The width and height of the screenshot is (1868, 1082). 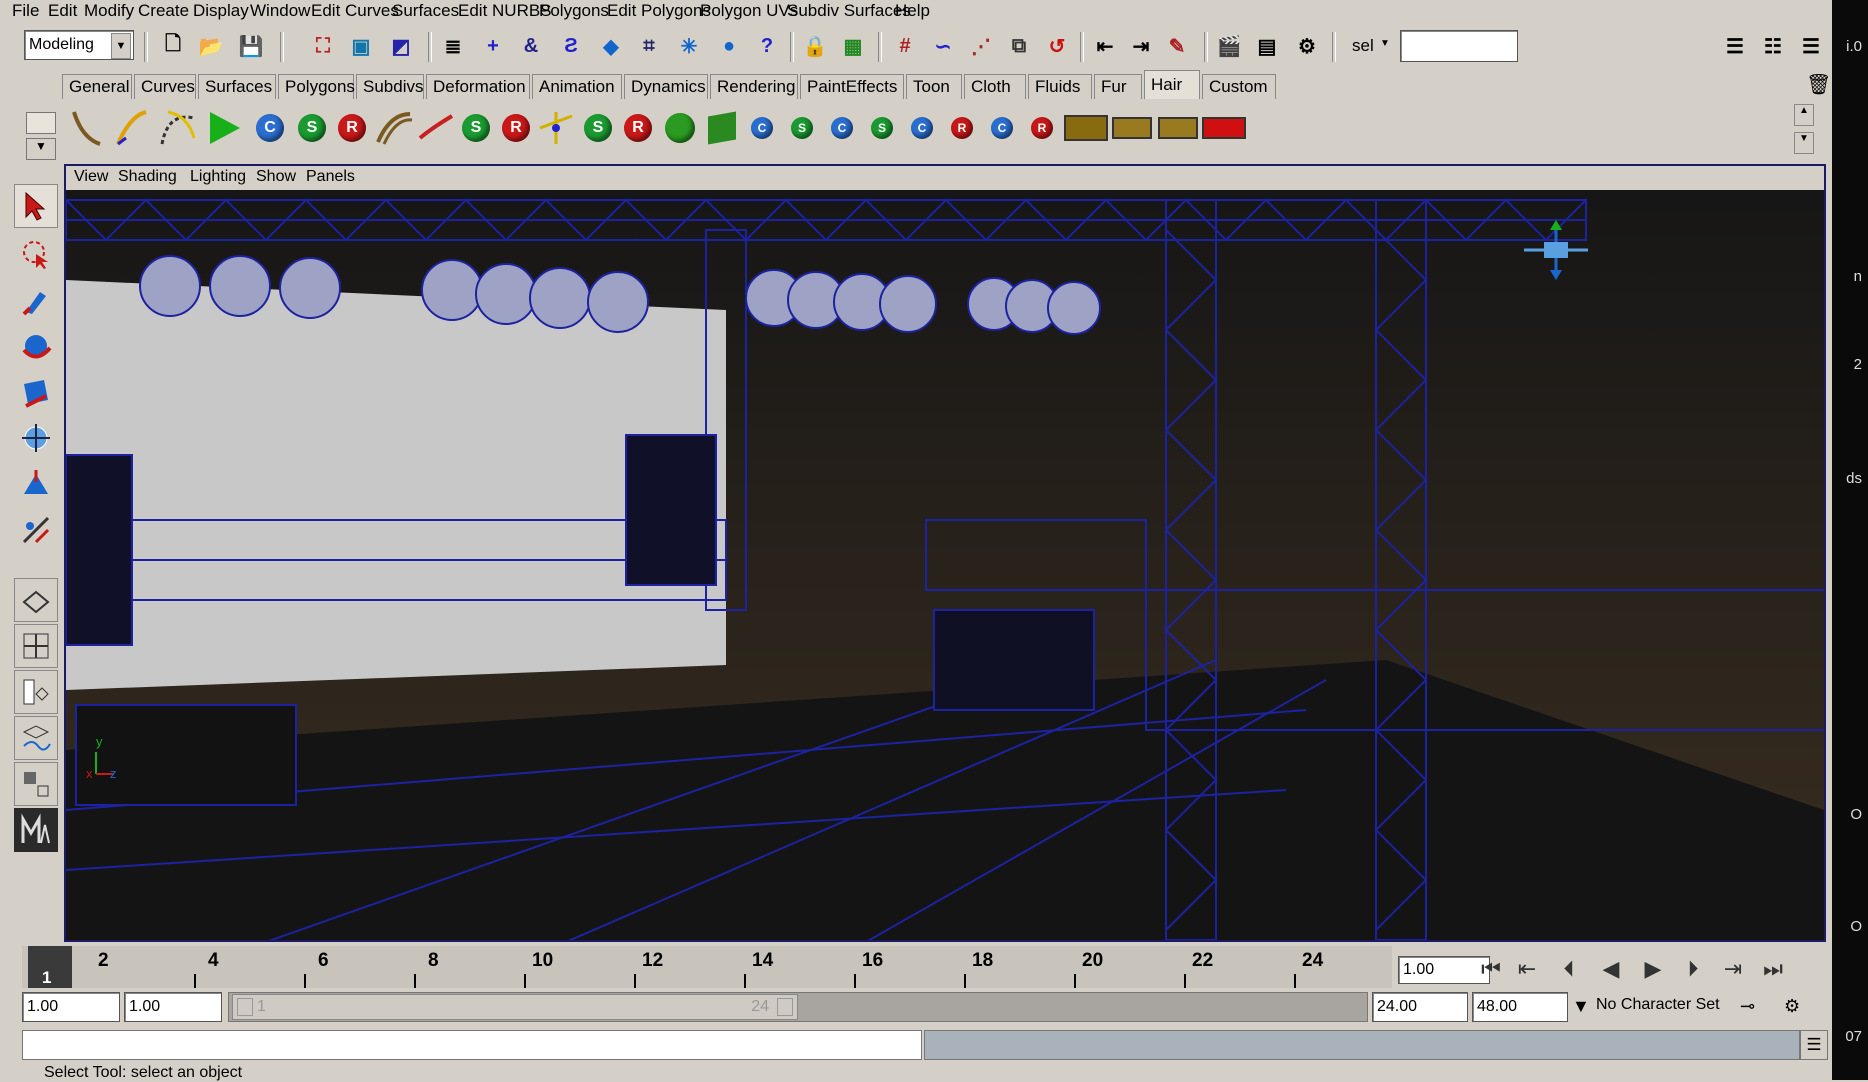 I want to click on play-backward-icon: ◀, so click(x=1611, y=969).